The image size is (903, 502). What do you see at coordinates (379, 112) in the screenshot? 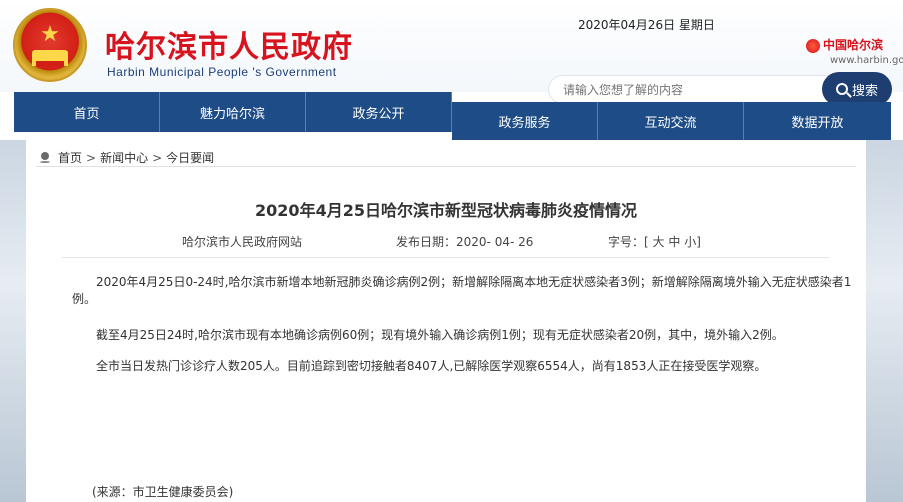
I see `nav-government-affairs: 政务公开` at bounding box center [379, 112].